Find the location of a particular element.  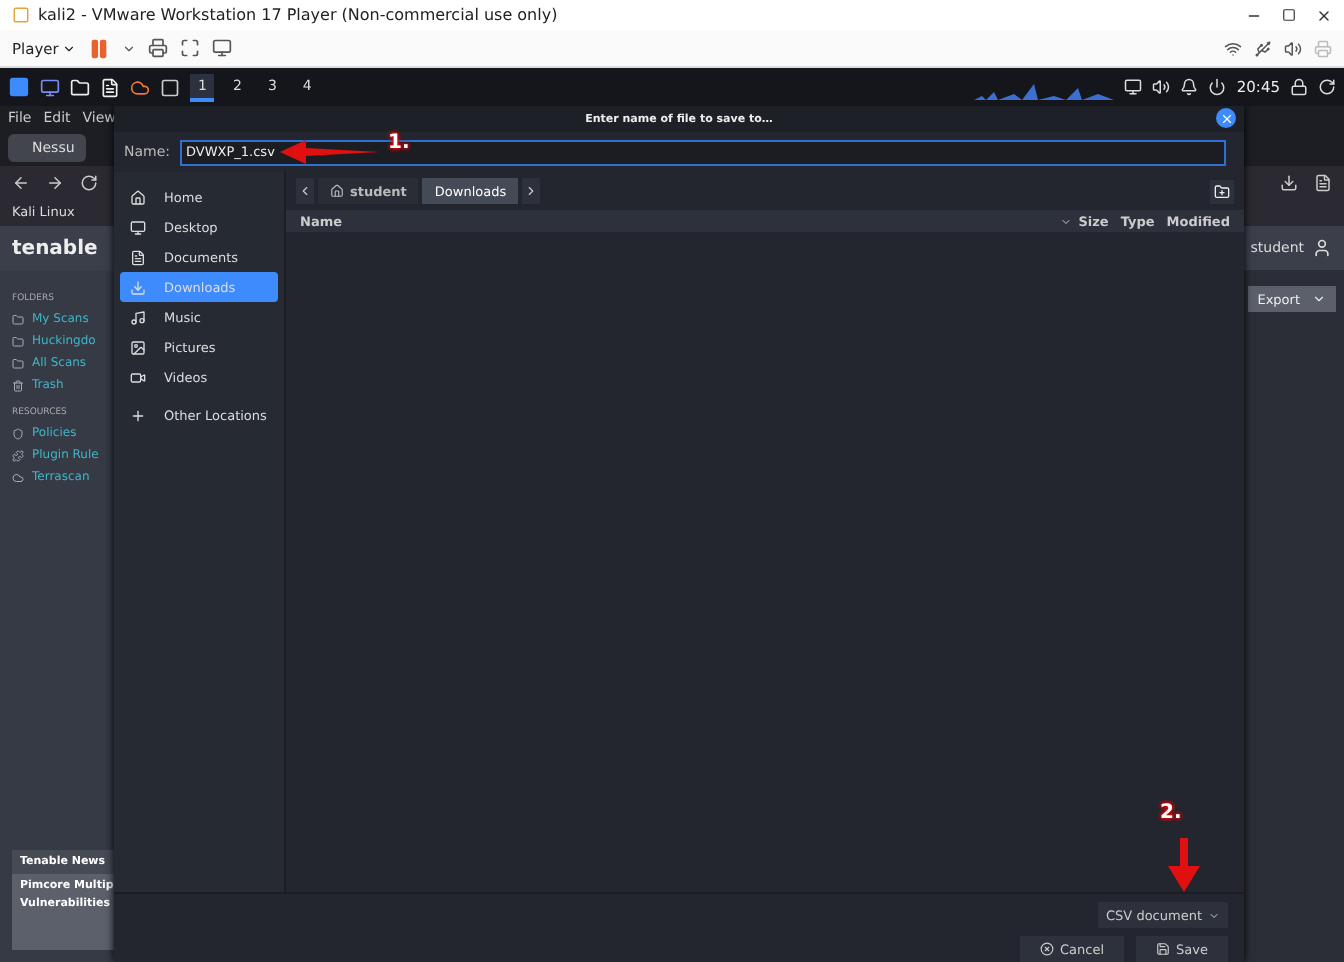

path-back-button is located at coordinates (305, 191).